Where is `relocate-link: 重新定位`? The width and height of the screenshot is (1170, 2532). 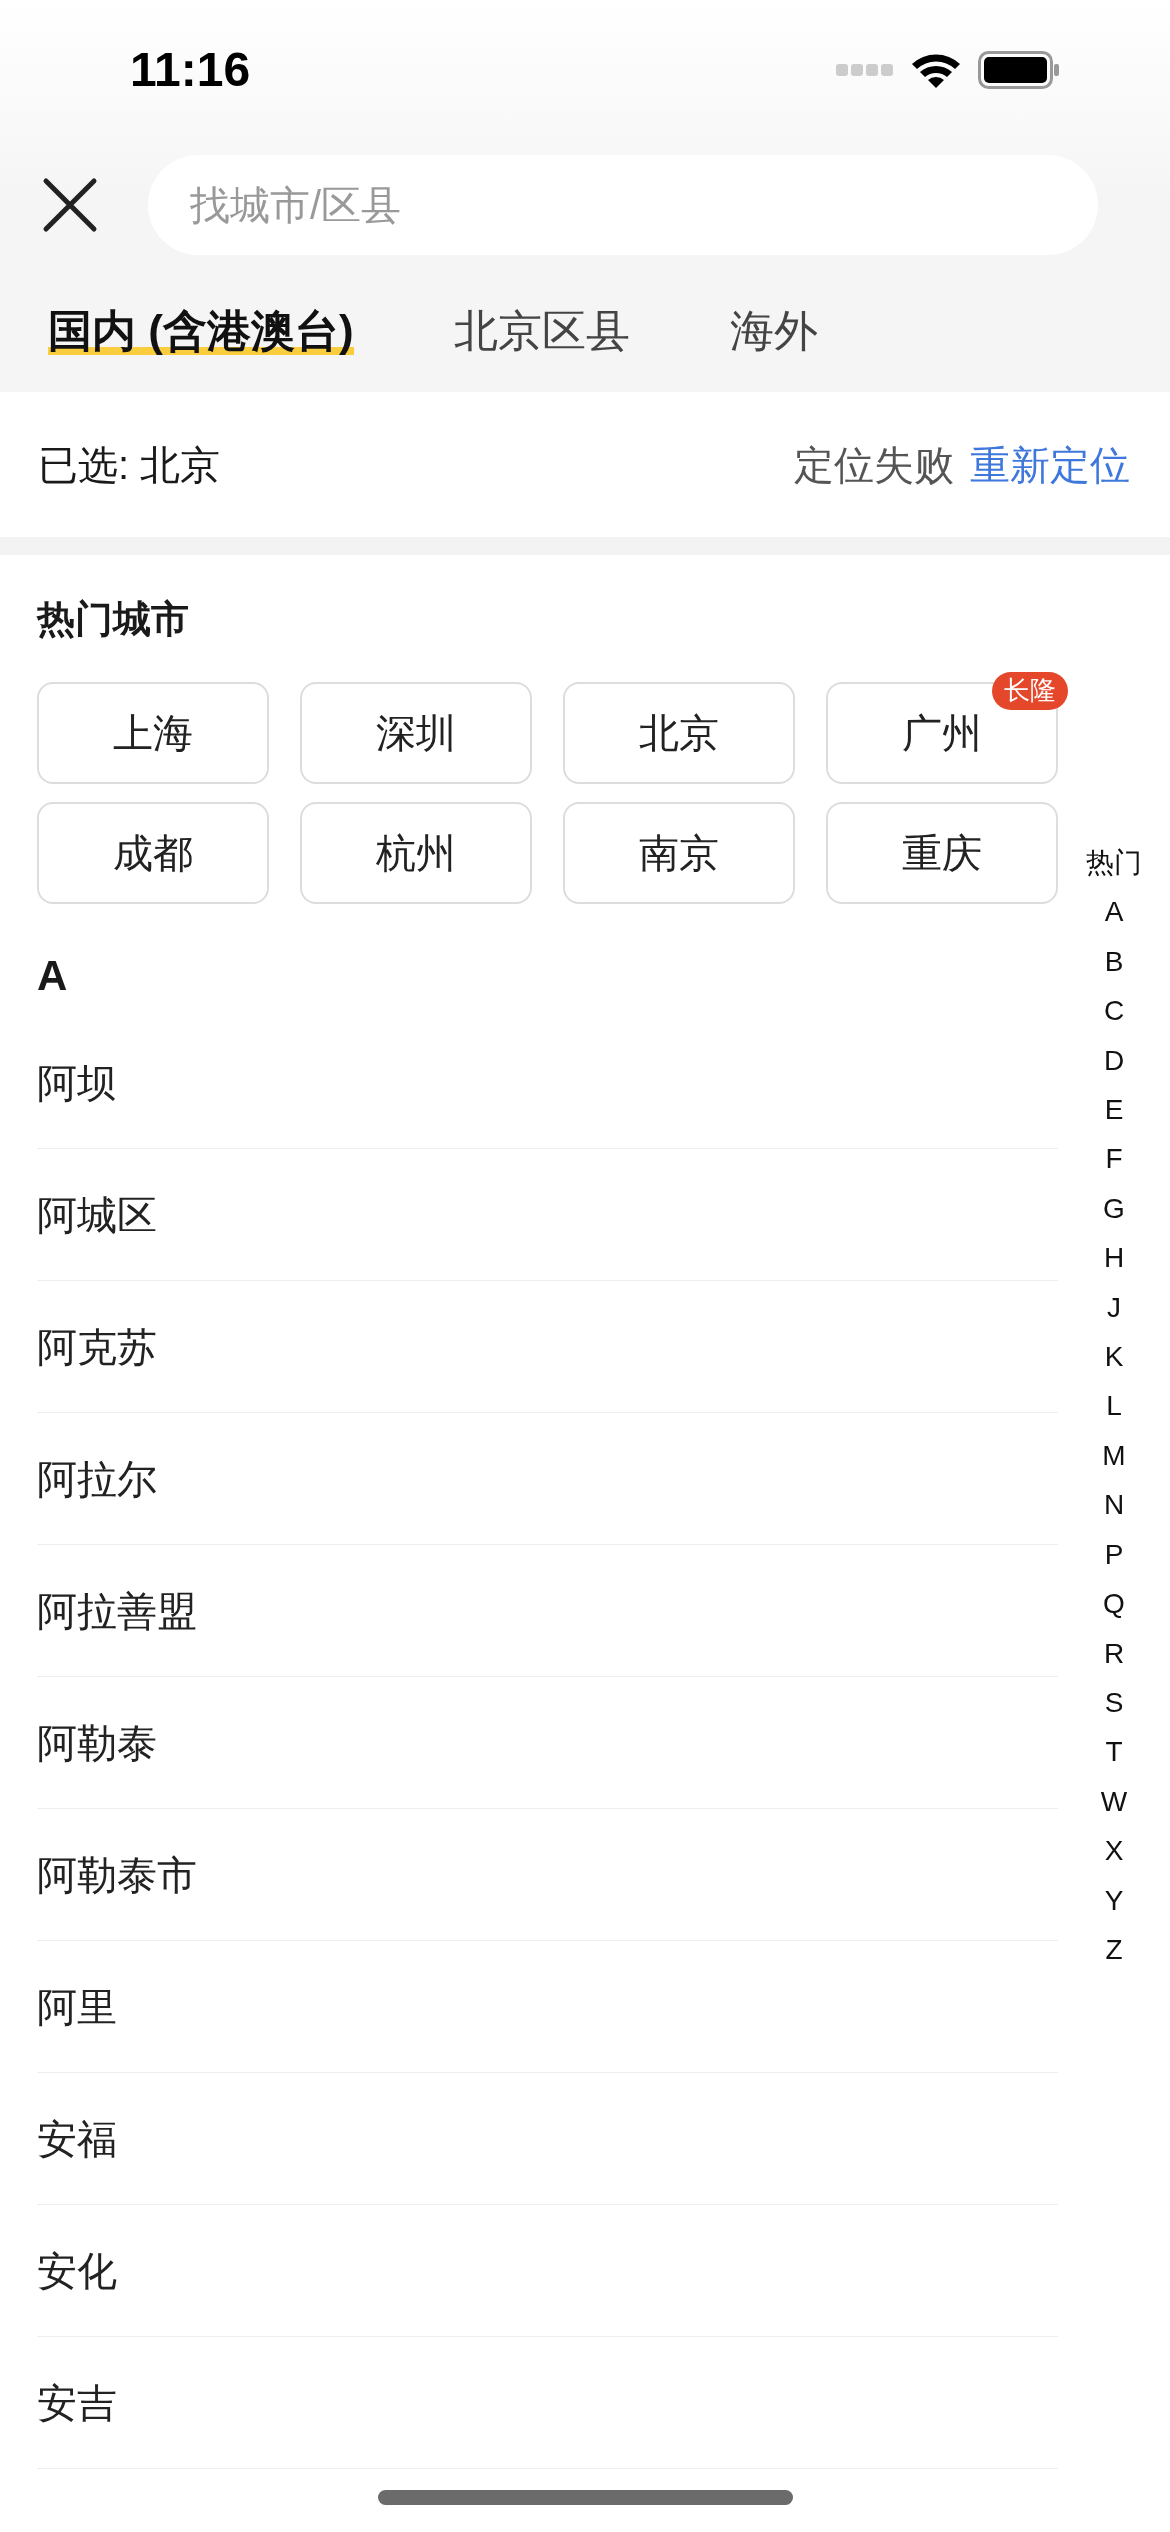
relocate-link: 重新定位 is located at coordinates (1050, 464).